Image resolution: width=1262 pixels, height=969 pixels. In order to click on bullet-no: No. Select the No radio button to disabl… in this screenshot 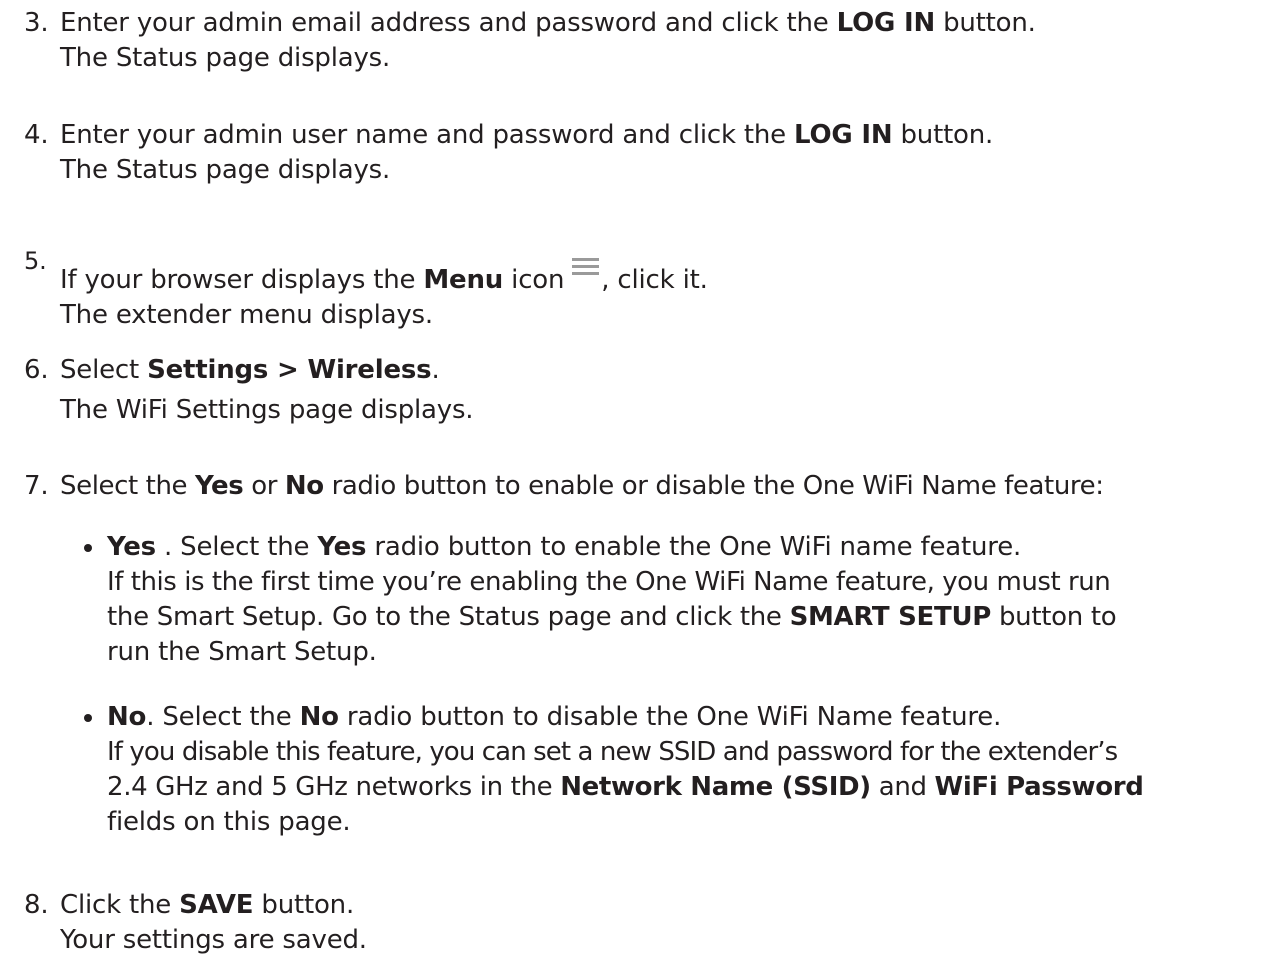, I will do `click(673, 770)`.